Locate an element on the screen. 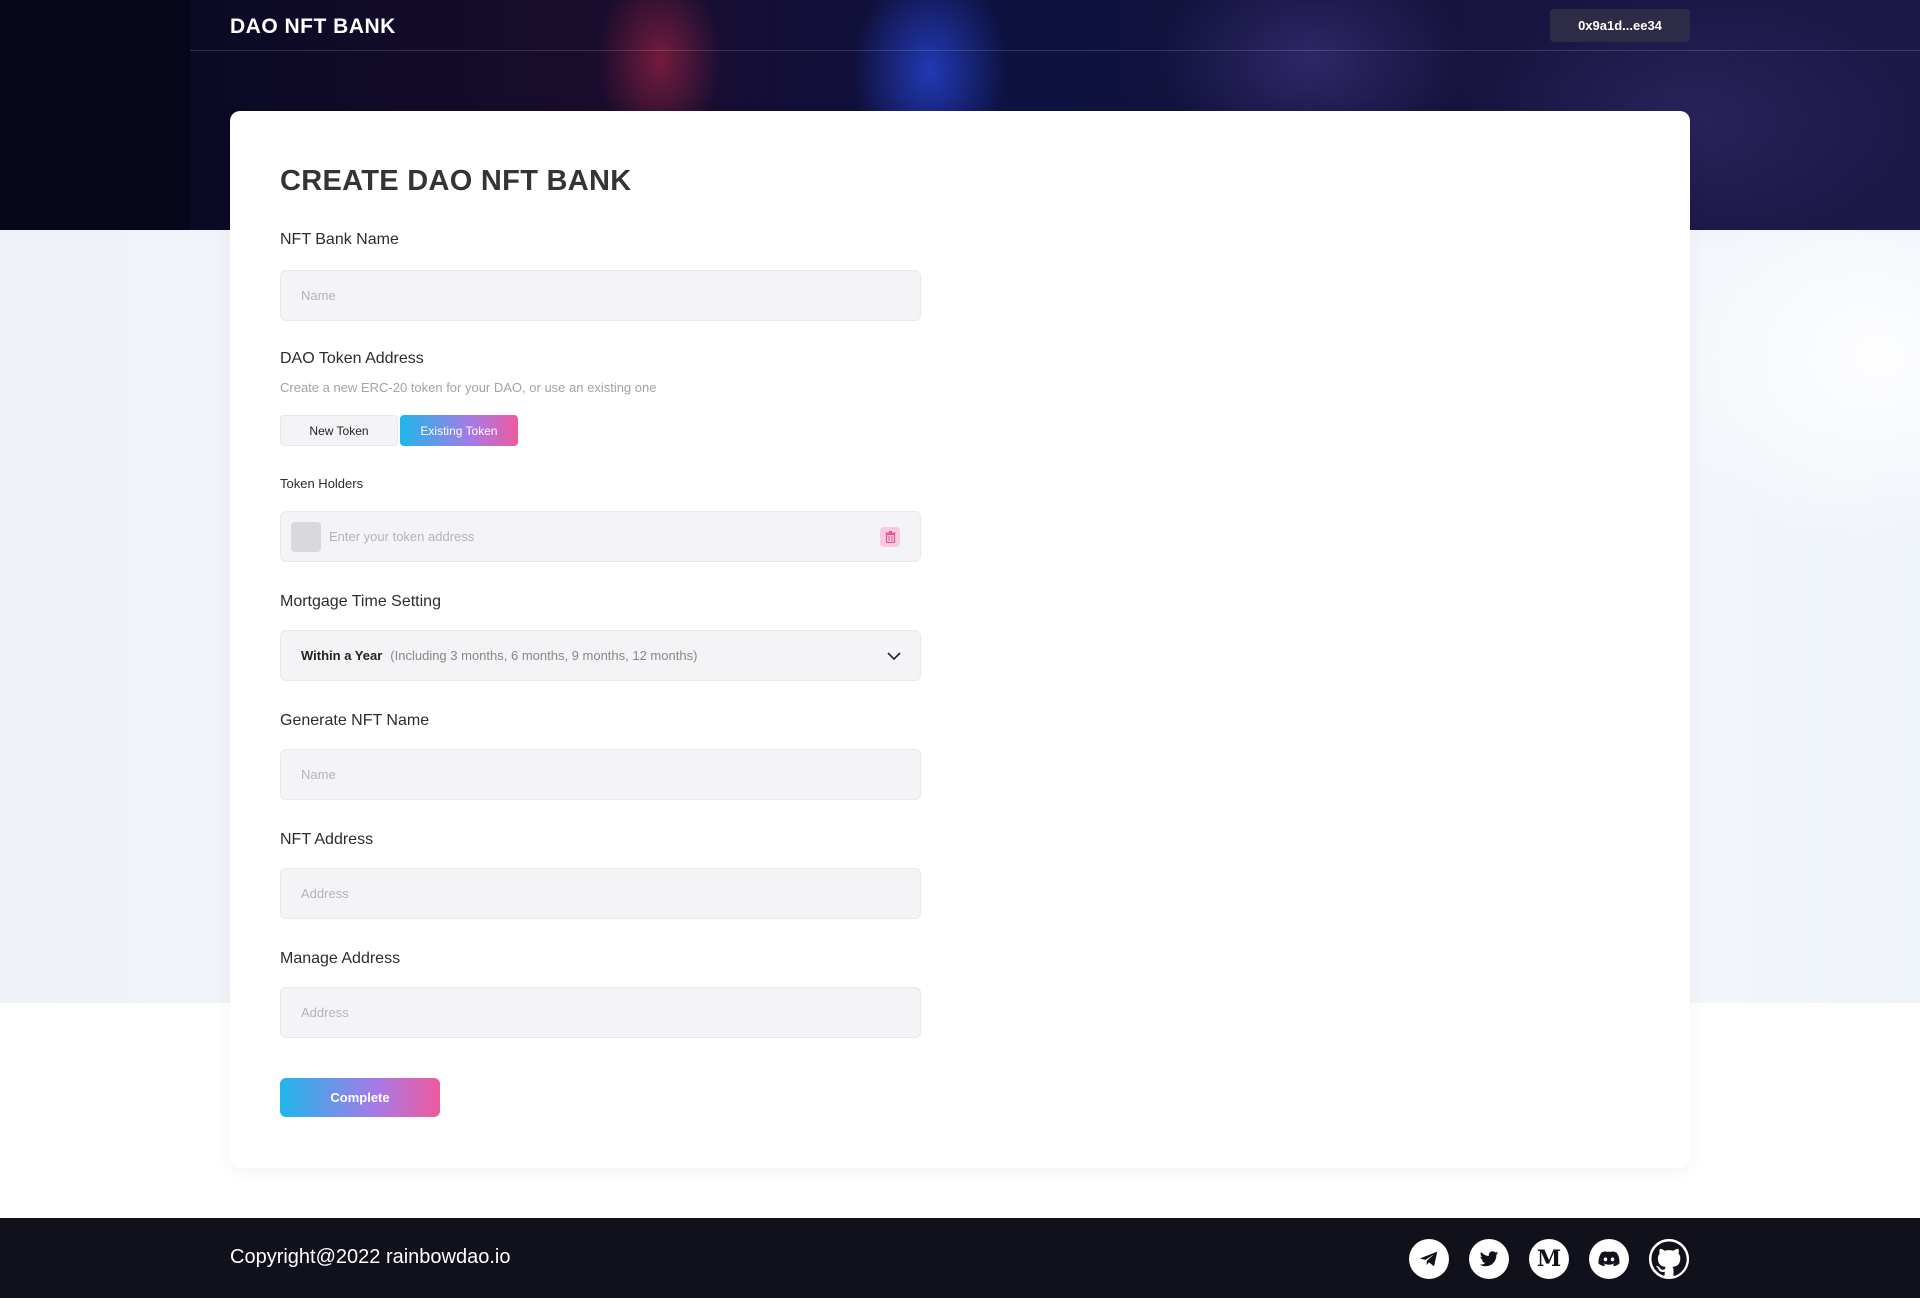  nft-address-input is located at coordinates (600, 893).